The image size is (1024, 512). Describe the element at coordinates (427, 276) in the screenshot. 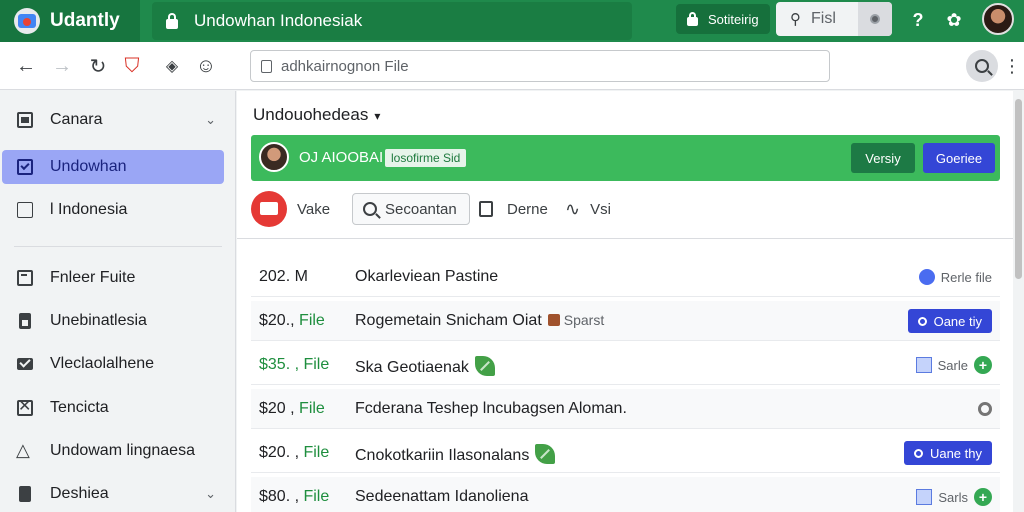

I see `row-description: Okarleviean Pastine` at that location.